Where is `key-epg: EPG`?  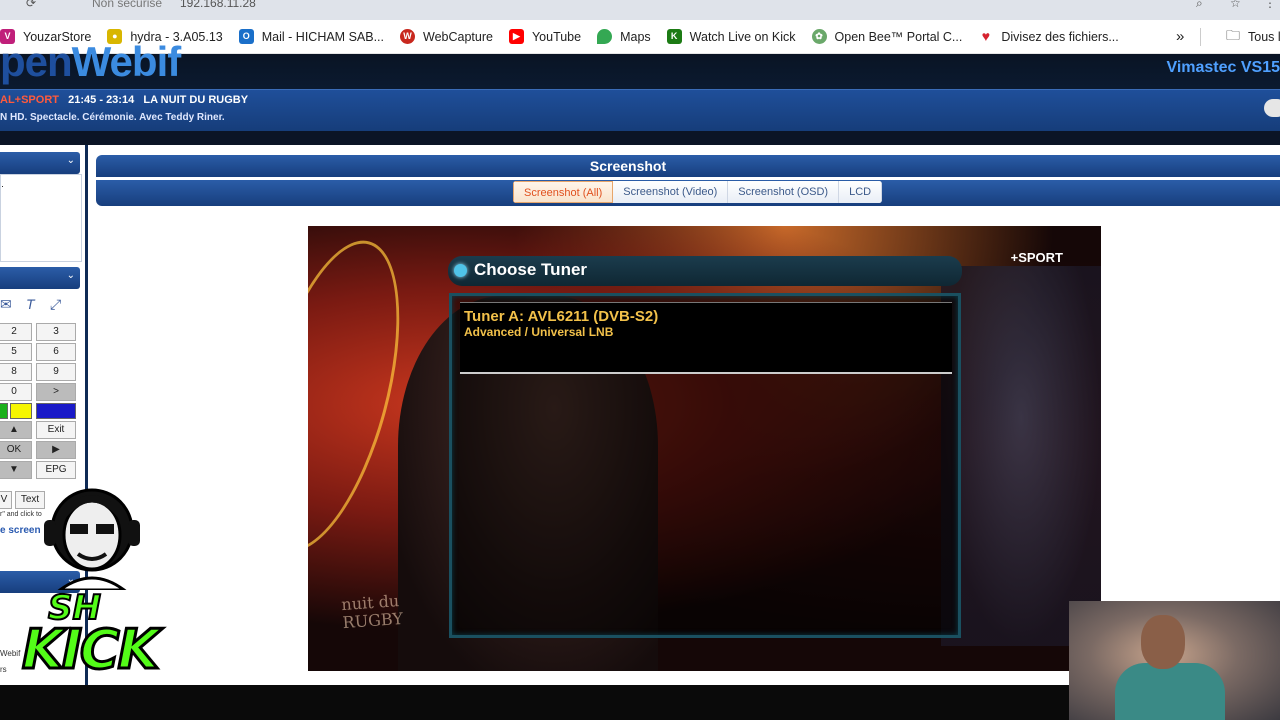
key-epg: EPG is located at coordinates (56, 470).